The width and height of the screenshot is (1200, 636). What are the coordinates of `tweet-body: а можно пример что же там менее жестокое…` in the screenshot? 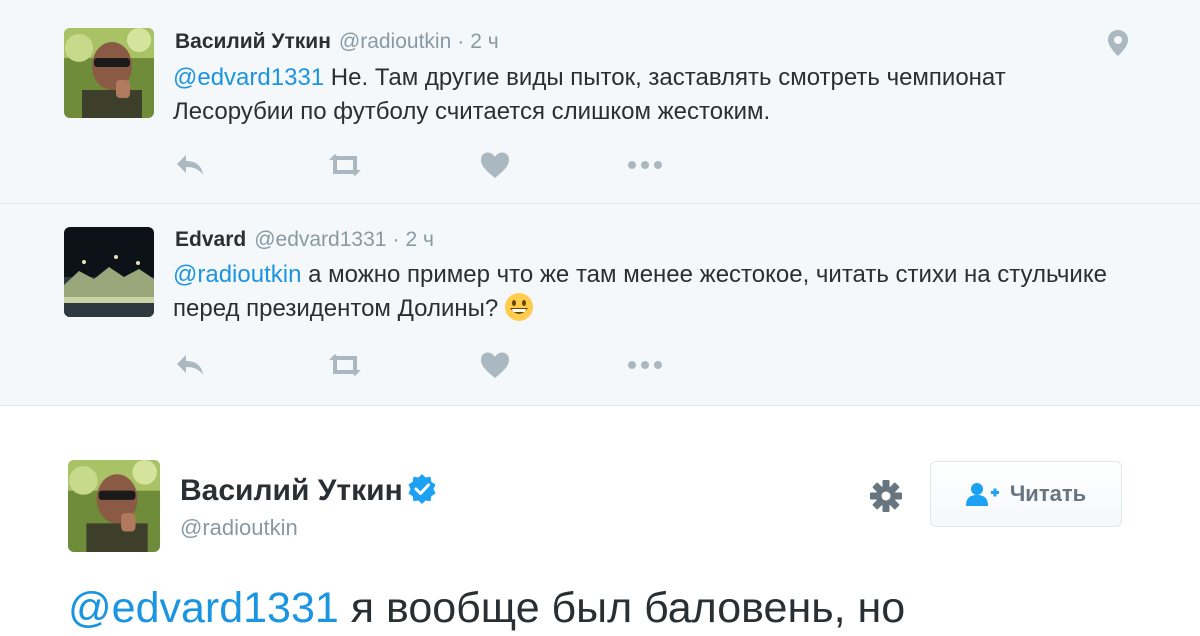 It's located at (640, 291).